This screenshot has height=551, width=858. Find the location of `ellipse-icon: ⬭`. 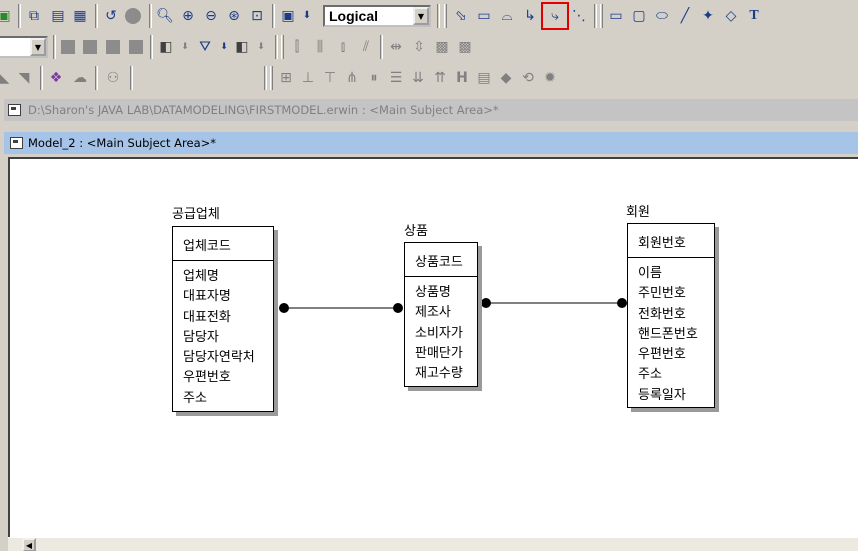

ellipse-icon: ⬭ is located at coordinates (662, 16).